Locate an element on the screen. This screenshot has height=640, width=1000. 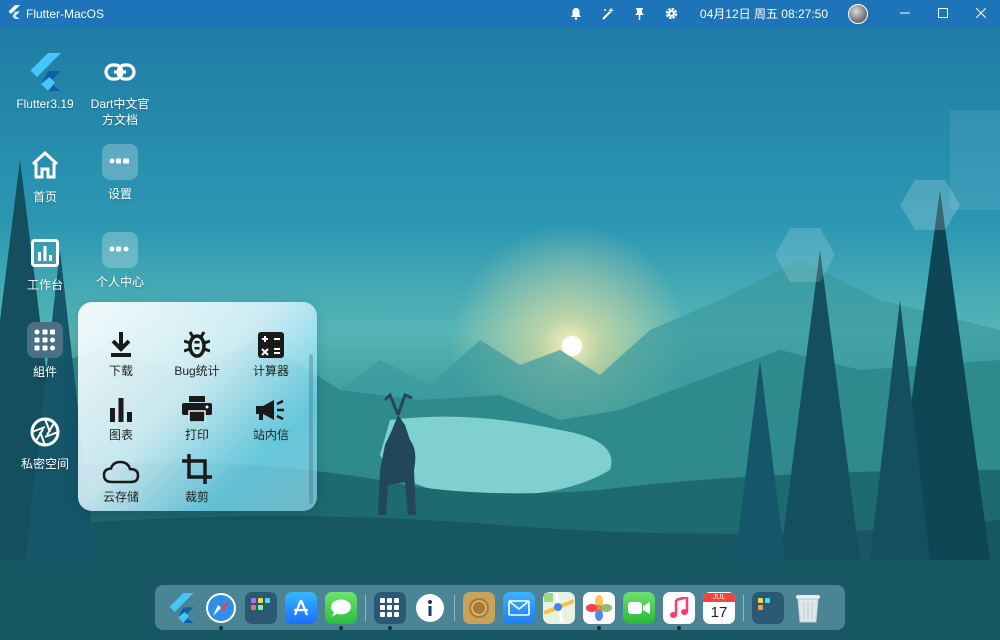
desktop-icon-label: 设置 is located at coordinates (119, 194).